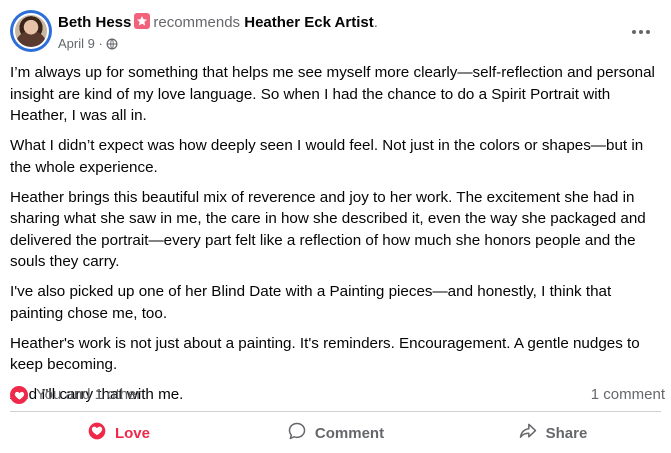 Image resolution: width=671 pixels, height=453 pixels. Describe the element at coordinates (335, 411) in the screenshot. I see `divider` at that location.